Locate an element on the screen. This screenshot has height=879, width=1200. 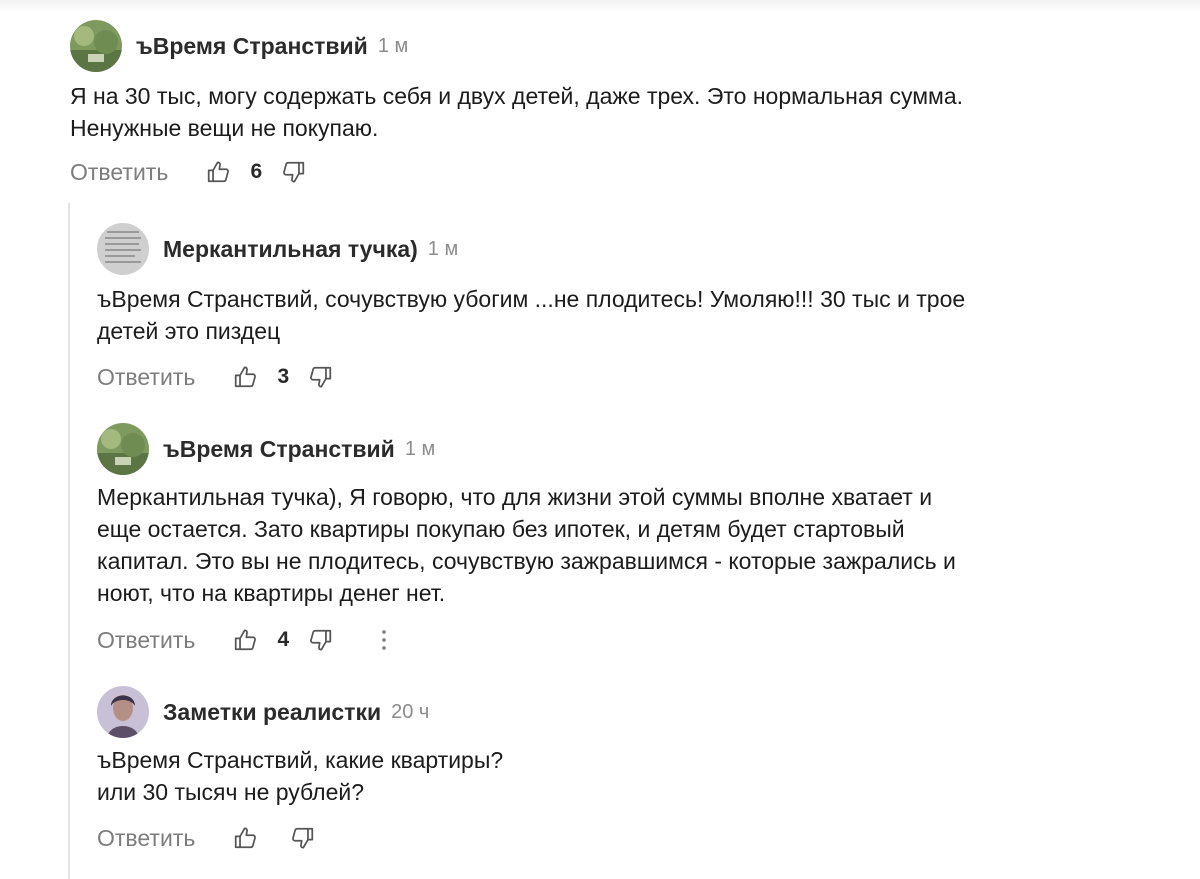
comment-header: Заметки реалистки 20 ч is located at coordinates (263, 712).